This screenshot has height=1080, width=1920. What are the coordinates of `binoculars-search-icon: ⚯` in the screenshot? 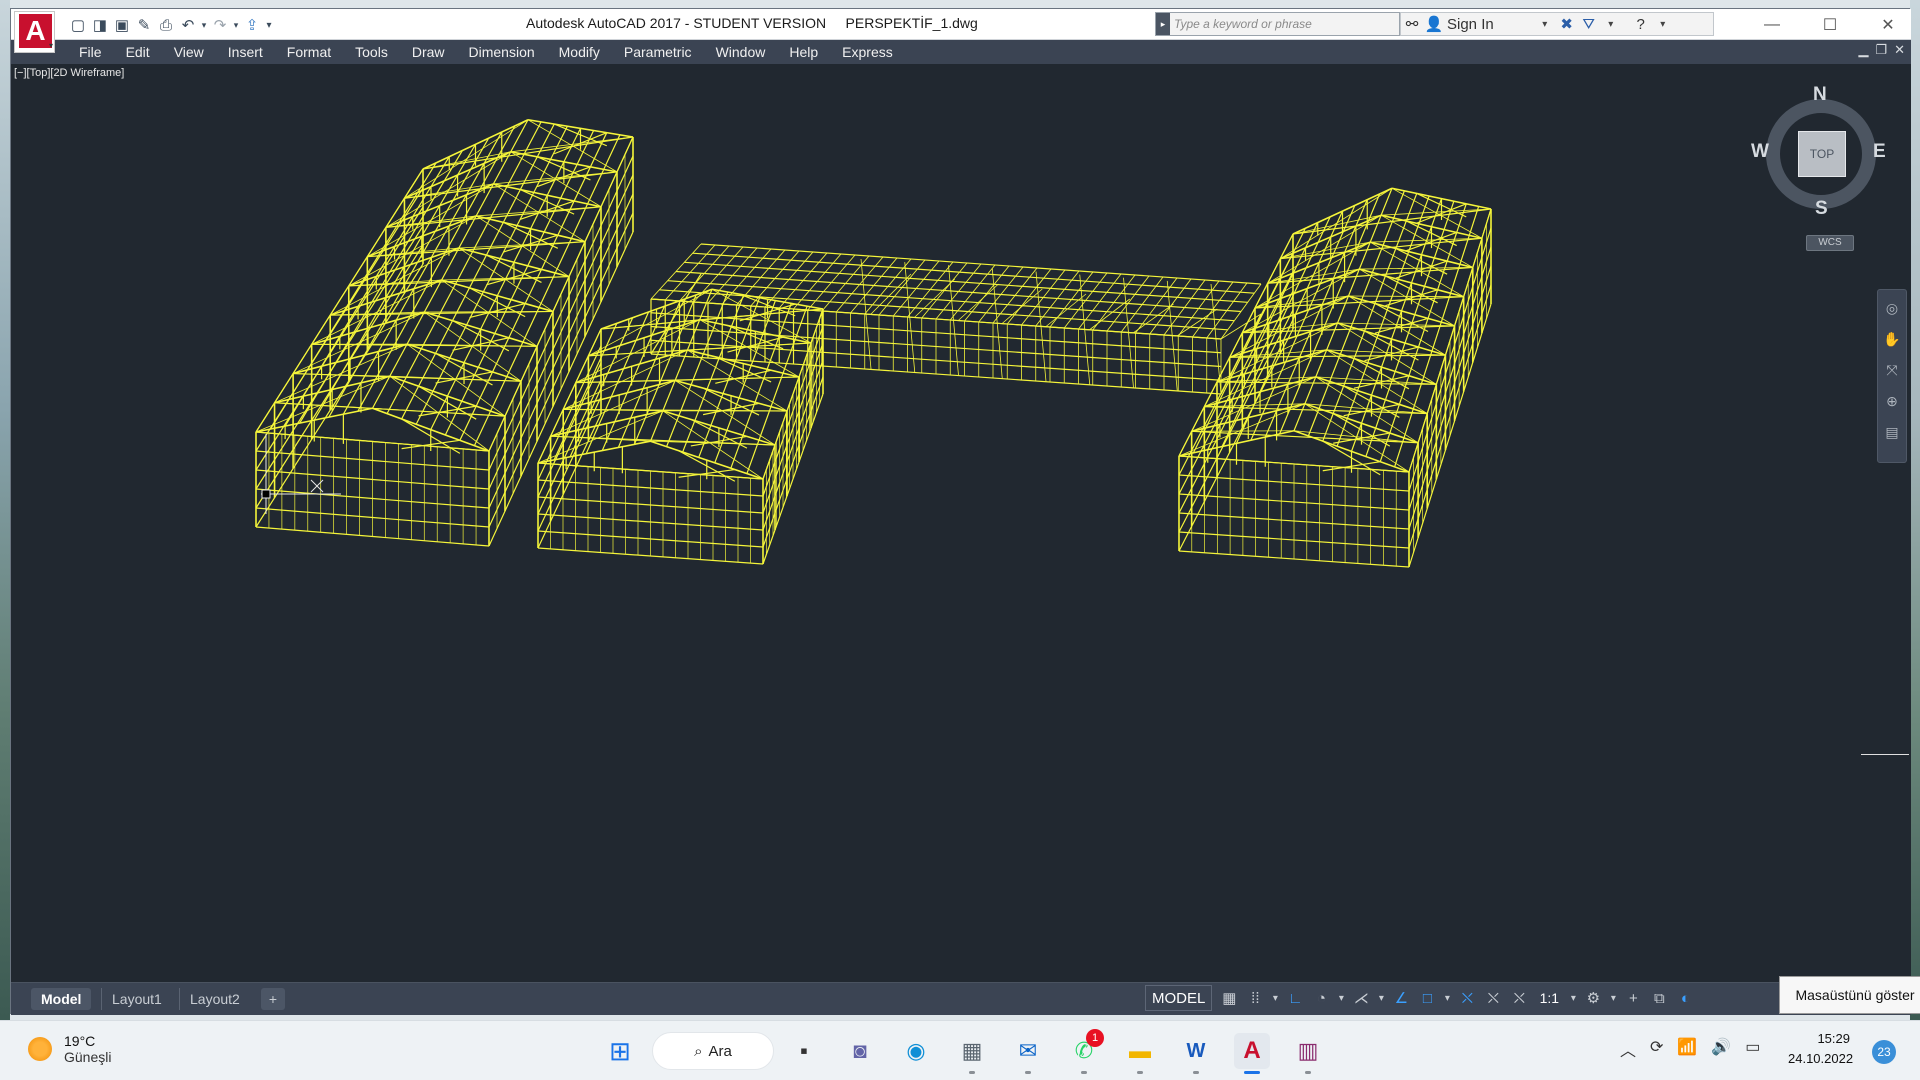 It's located at (1412, 24).